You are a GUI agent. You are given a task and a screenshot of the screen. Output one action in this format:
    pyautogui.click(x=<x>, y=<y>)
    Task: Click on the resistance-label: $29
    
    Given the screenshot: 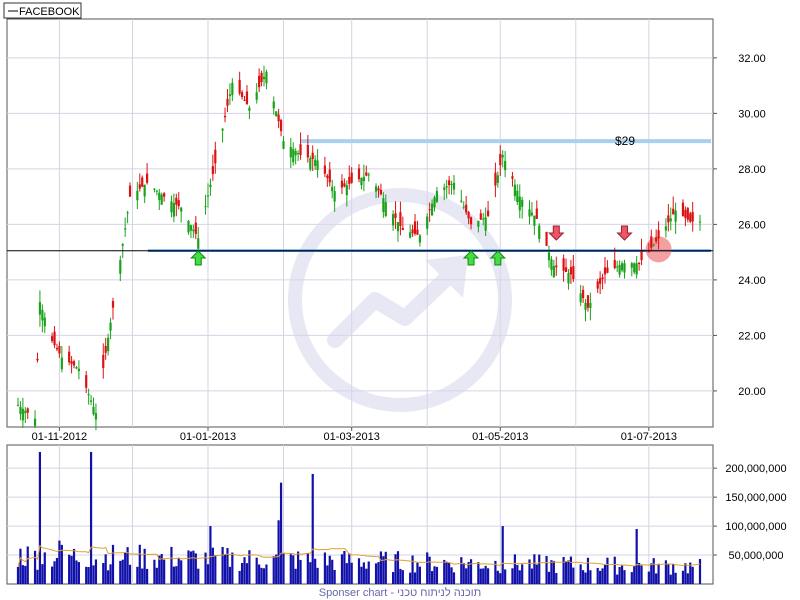 What is the action you would take?
    pyautogui.click(x=625, y=141)
    